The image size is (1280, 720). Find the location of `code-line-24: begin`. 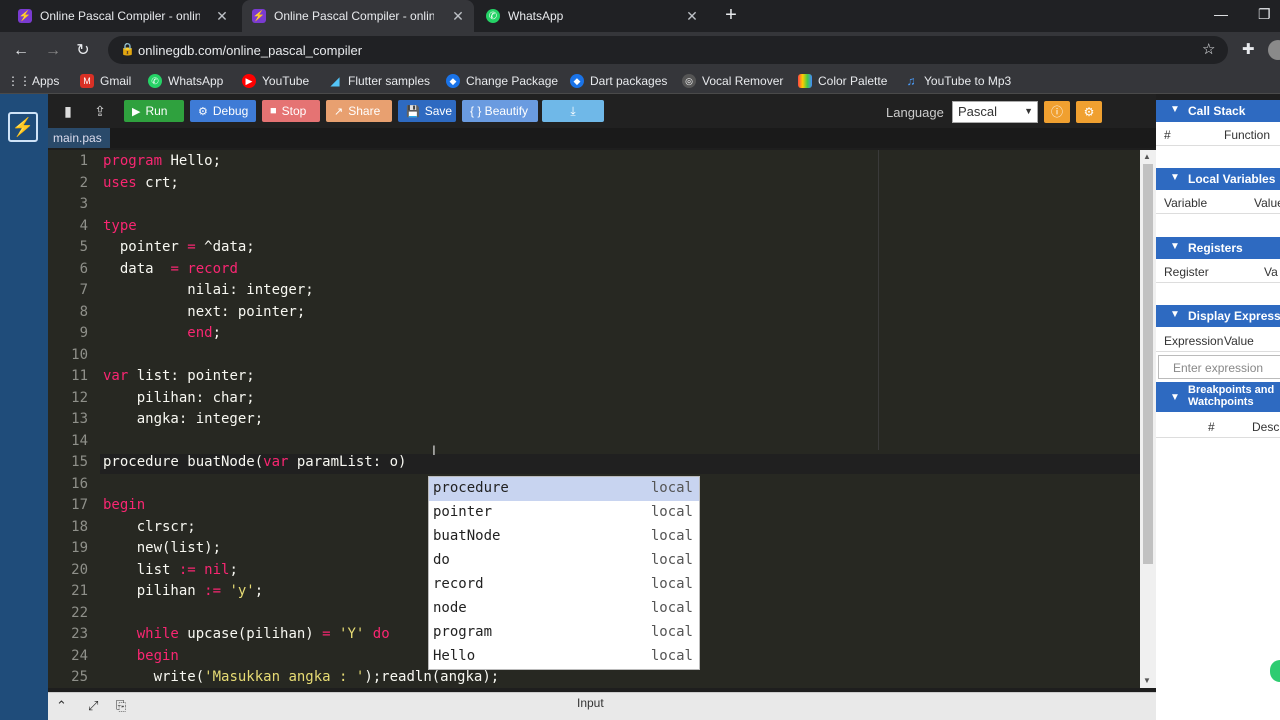

code-line-24: begin is located at coordinates (157, 656).